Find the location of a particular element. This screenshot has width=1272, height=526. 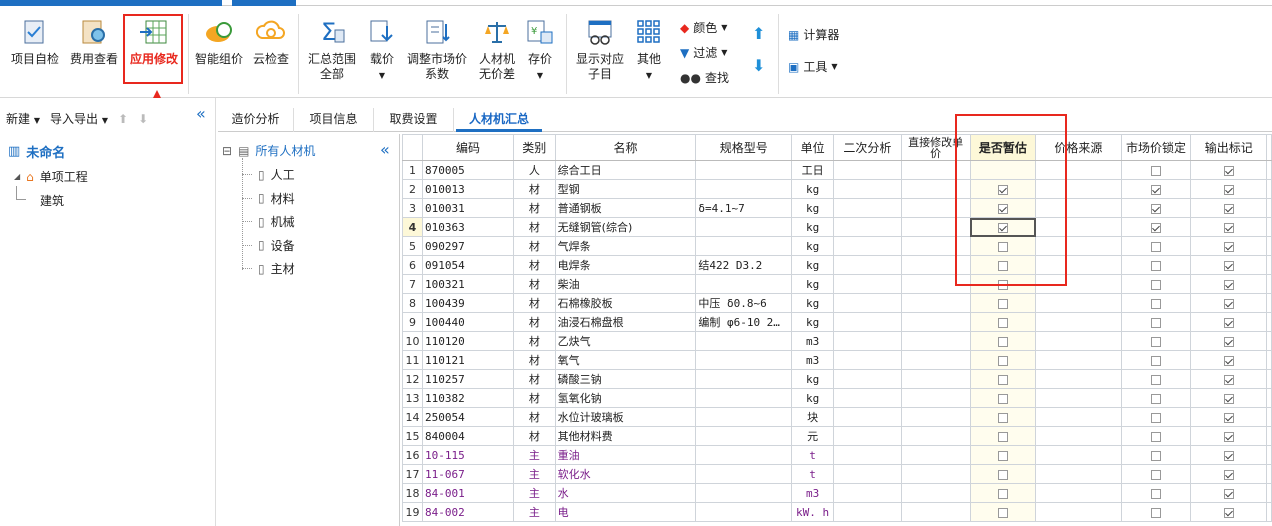

move-down-button: ⬇ is located at coordinates (758, 66).